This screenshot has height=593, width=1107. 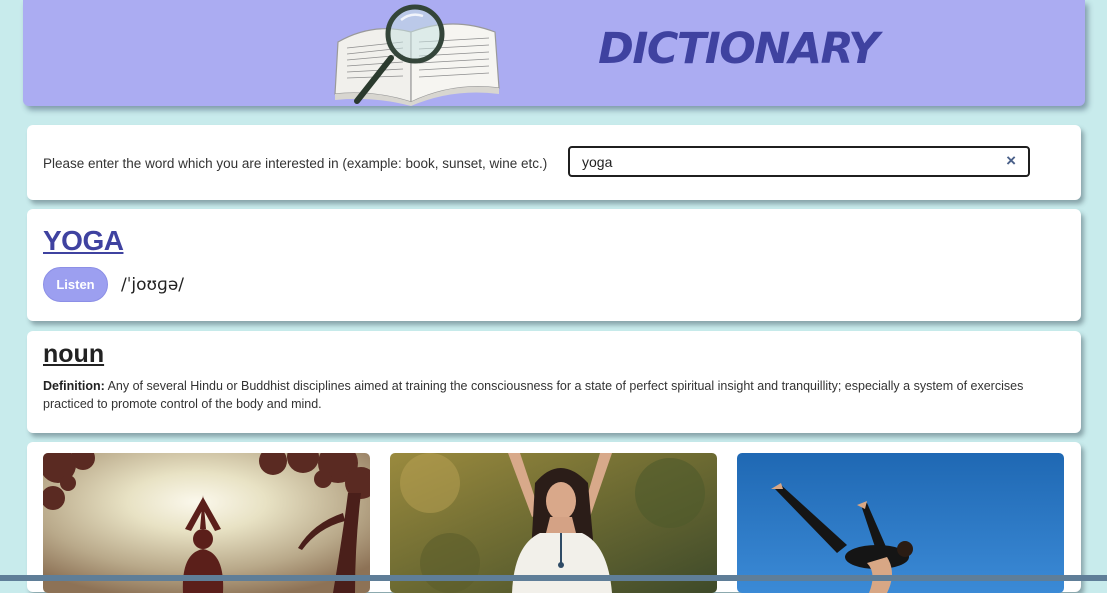 I want to click on book-magnifier-icon, so click(x=408, y=54).